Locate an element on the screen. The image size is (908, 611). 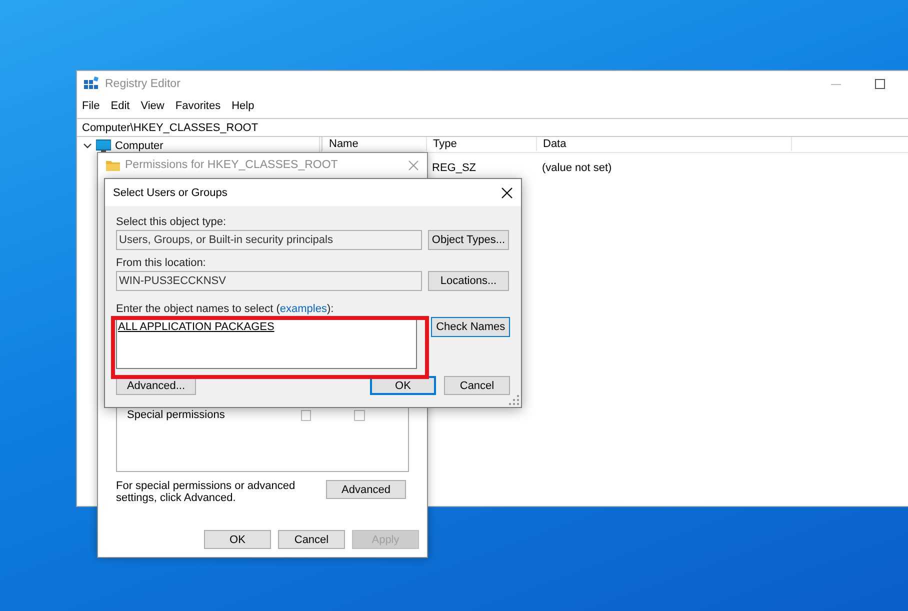
window-title: Registry Editor is located at coordinates (142, 84).